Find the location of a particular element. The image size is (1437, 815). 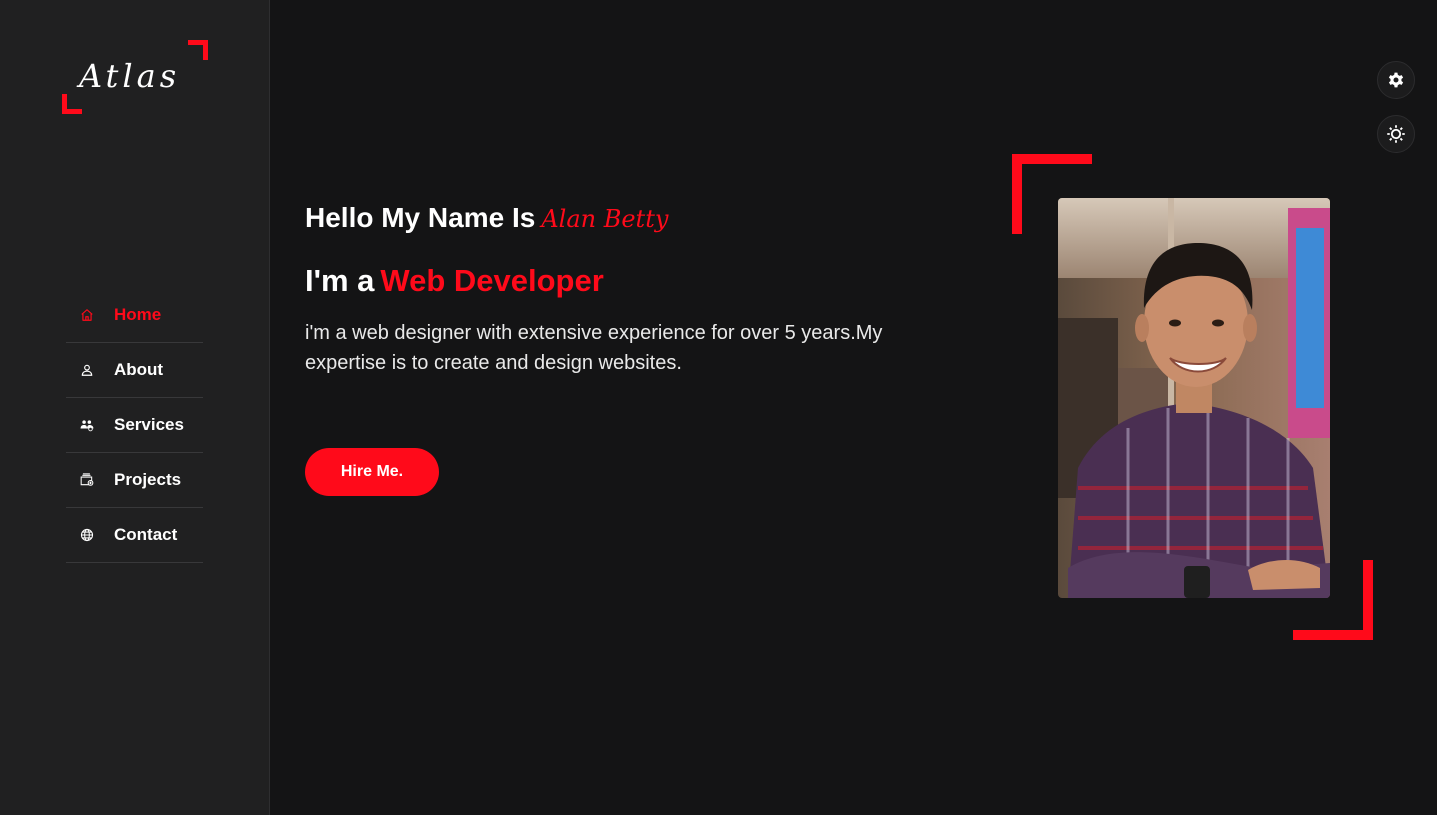

hire-me-button: Hire Me. is located at coordinates (372, 472).